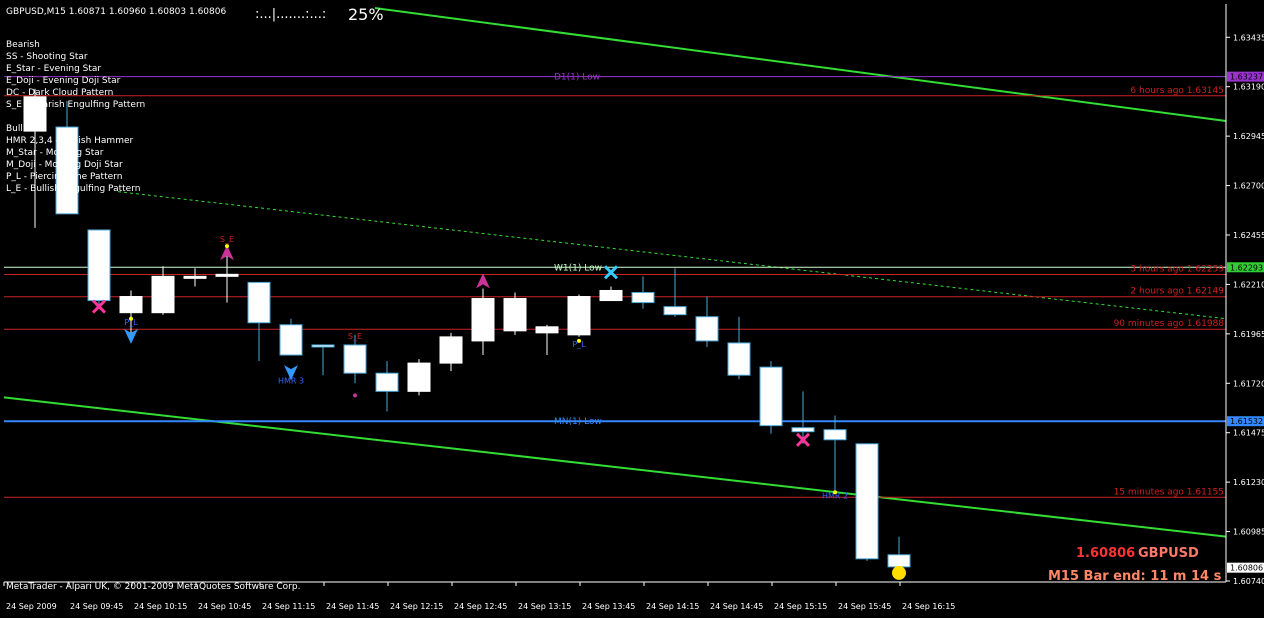  What do you see at coordinates (1248, 284) in the screenshot?
I see `y-tick-label: 1.62210` at bounding box center [1248, 284].